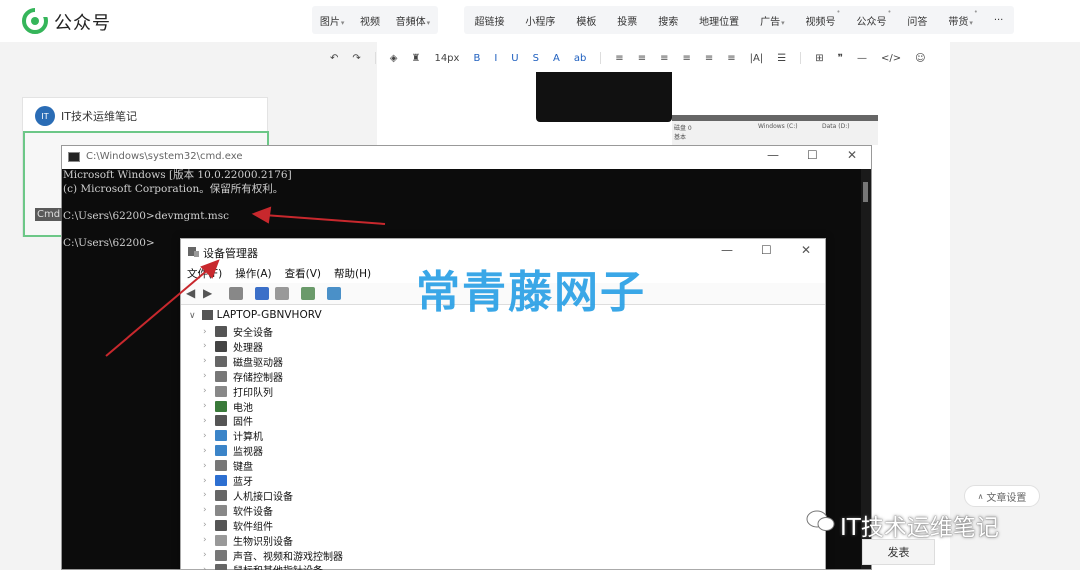 Image resolution: width=1080 pixels, height=570 pixels. What do you see at coordinates (819, 58) in the screenshot?
I see `format-tool-icon: ⊞` at bounding box center [819, 58].